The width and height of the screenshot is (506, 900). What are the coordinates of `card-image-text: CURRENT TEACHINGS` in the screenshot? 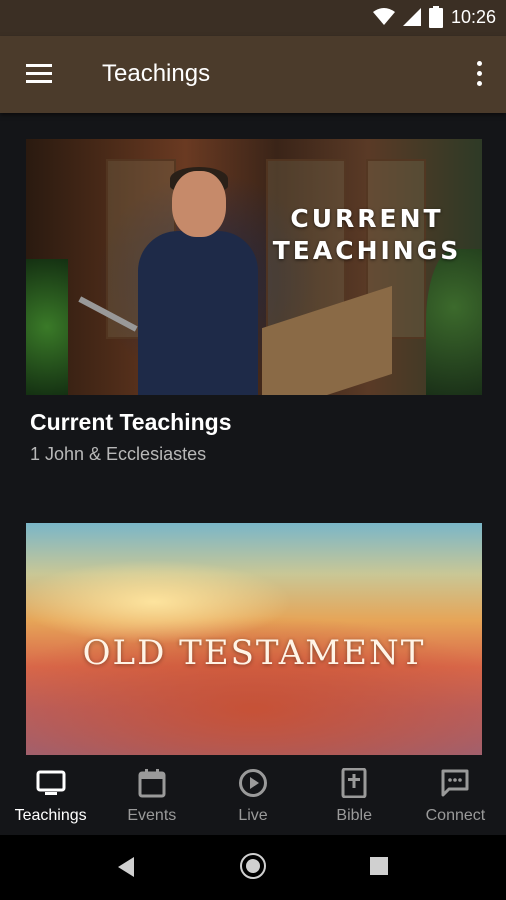 It's located at (367, 234).